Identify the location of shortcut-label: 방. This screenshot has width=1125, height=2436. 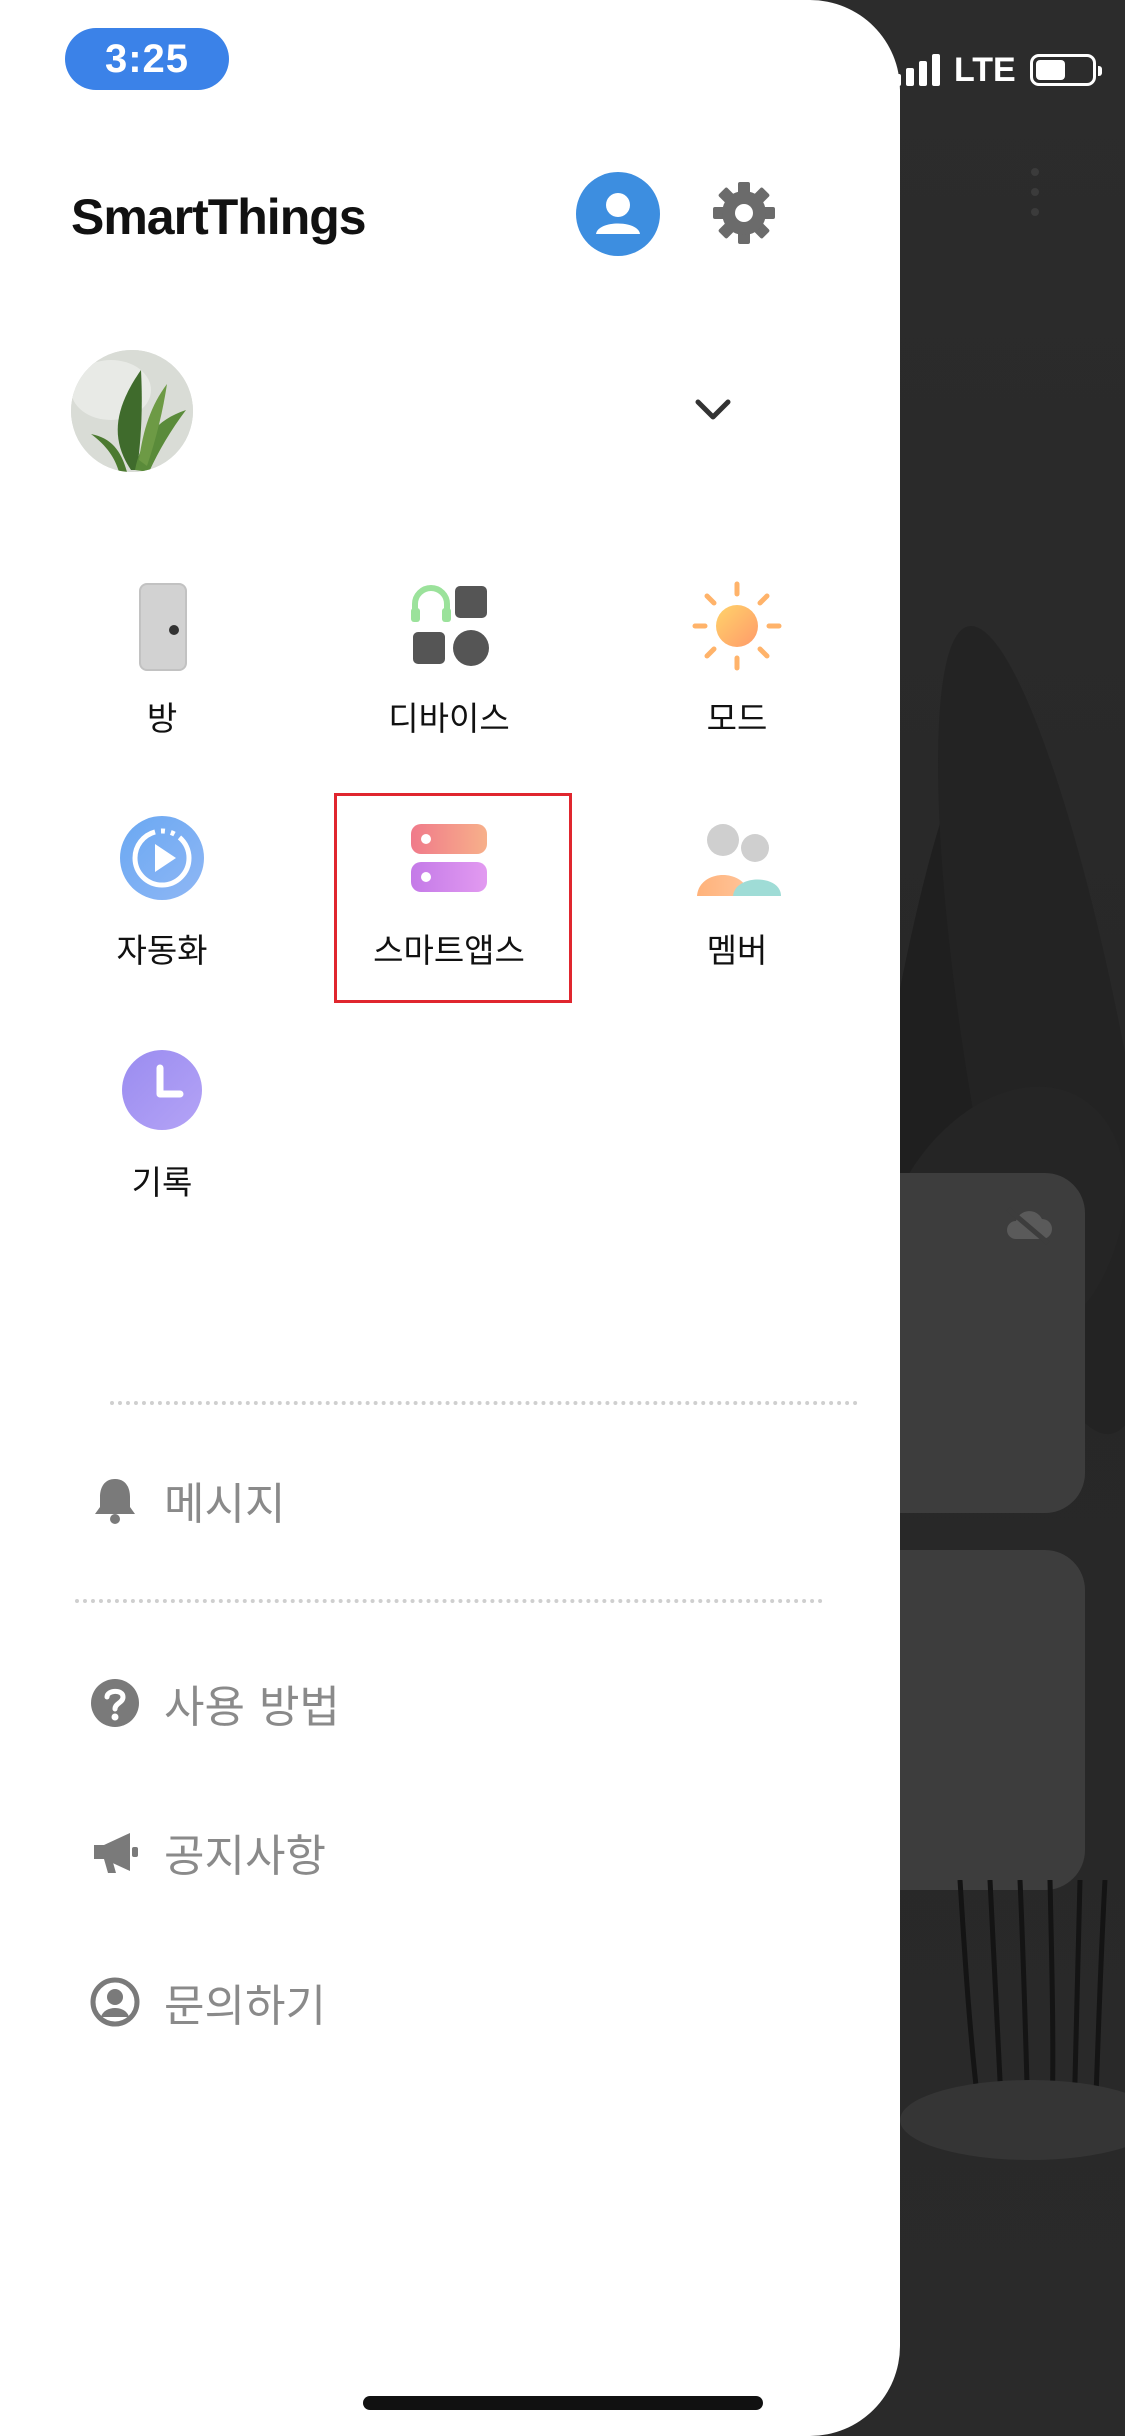
(162, 718).